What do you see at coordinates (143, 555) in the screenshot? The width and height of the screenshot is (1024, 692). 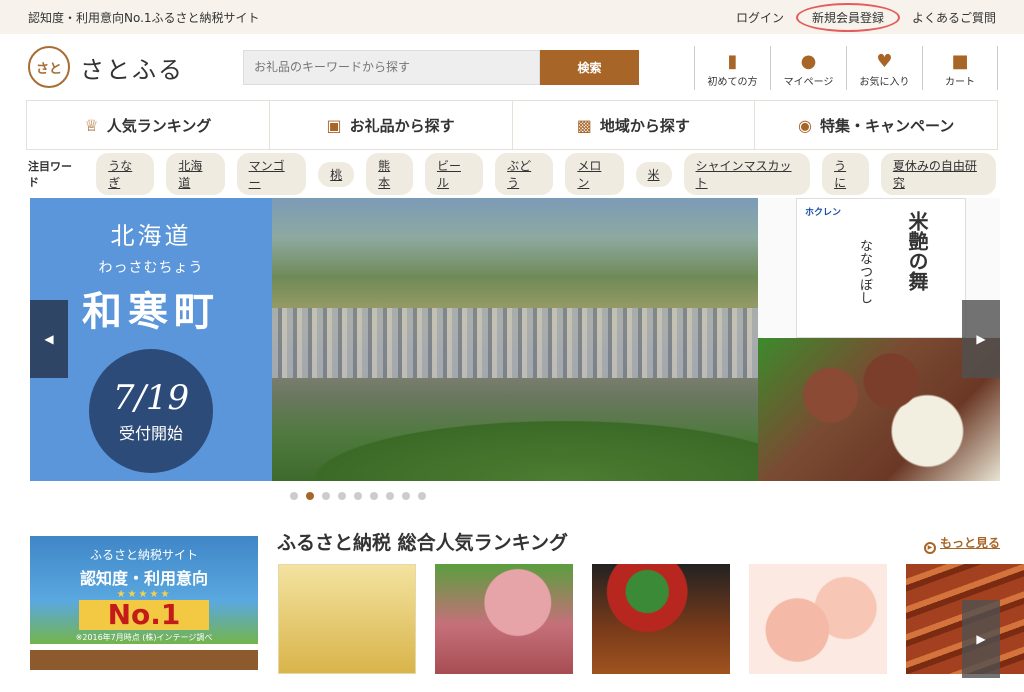 I see `award-line1: ふるさと納税サイト` at bounding box center [143, 555].